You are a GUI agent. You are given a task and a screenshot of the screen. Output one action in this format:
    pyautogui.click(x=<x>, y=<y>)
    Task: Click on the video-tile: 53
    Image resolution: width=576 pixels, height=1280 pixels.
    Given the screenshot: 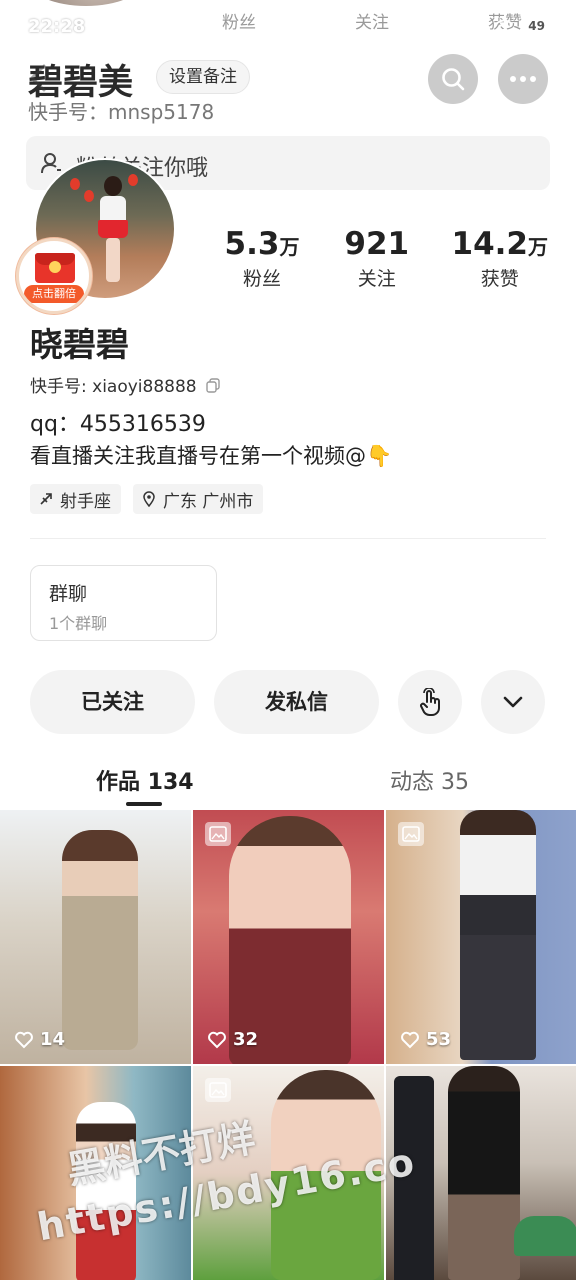 What is the action you would take?
    pyautogui.click(x=481, y=937)
    